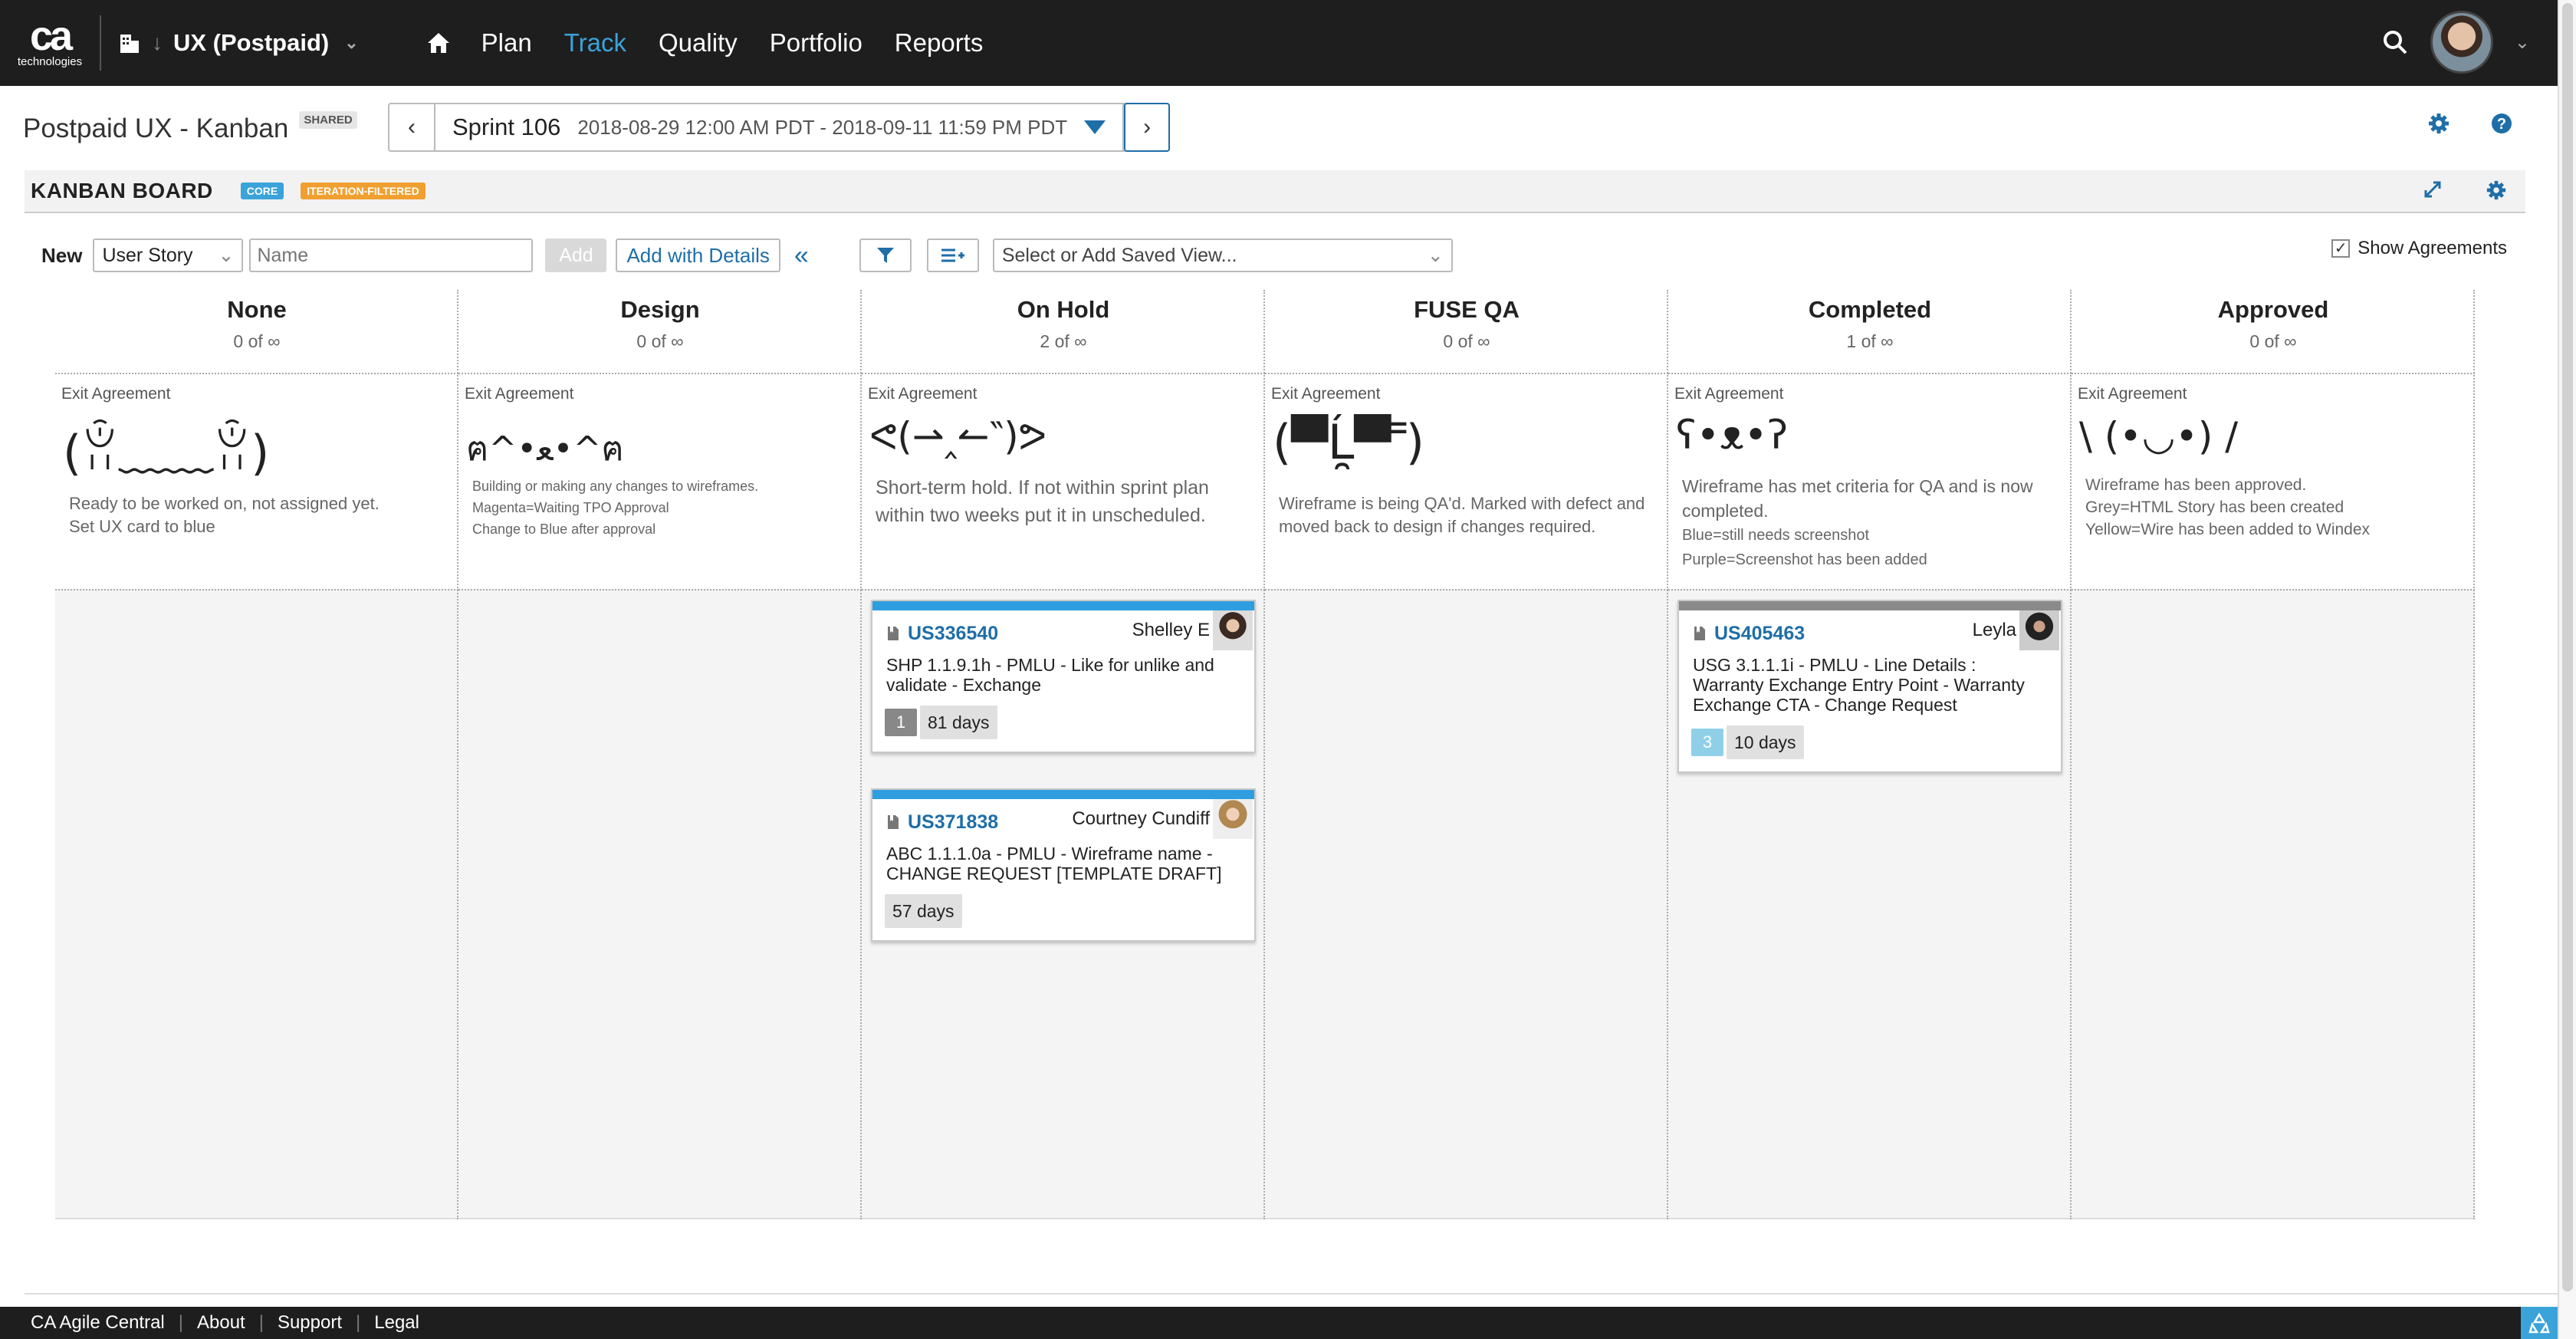 The width and height of the screenshot is (2576, 1339). What do you see at coordinates (507, 43) in the screenshot?
I see `nav-plan: Plan` at bounding box center [507, 43].